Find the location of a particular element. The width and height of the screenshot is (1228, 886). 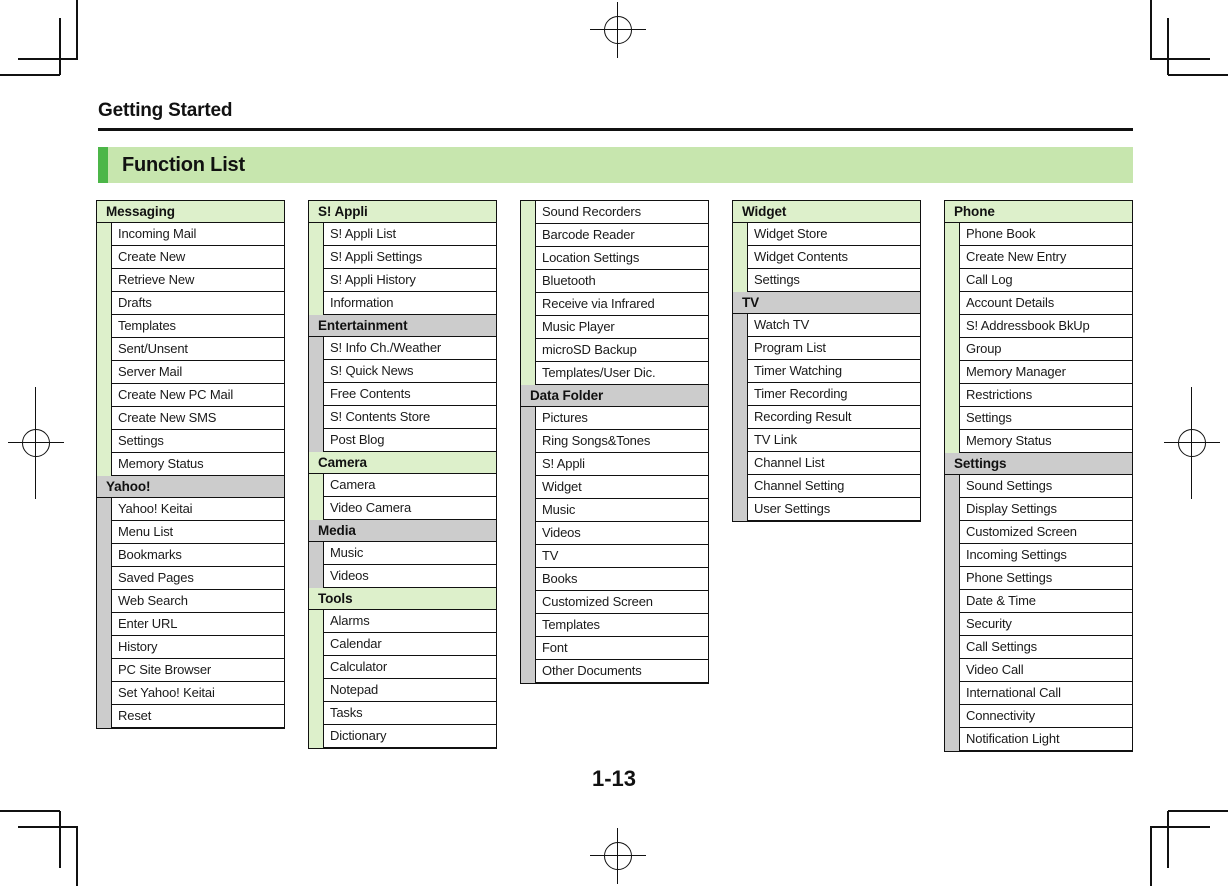

function-item-video-call: Video Call is located at coordinates (1045, 670).